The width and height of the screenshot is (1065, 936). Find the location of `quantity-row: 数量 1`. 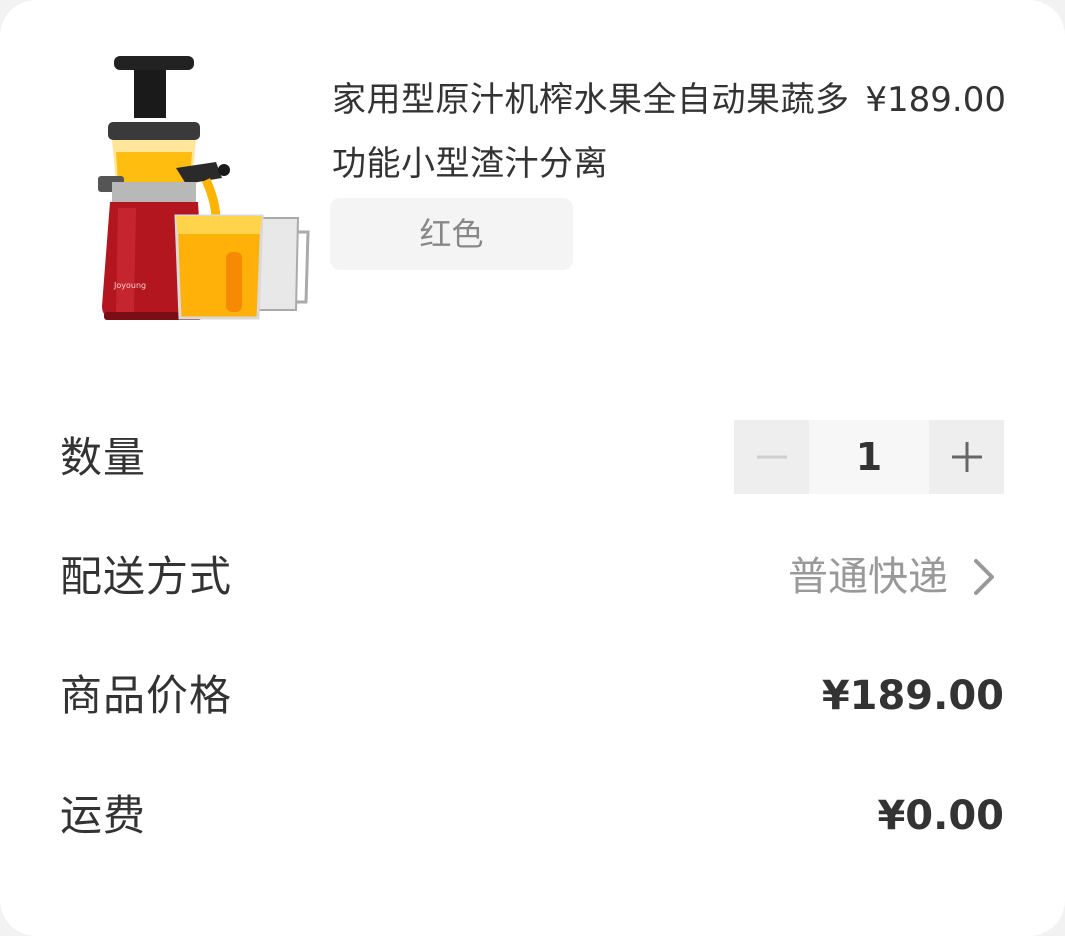

quantity-row: 数量 1 is located at coordinates (532, 458).